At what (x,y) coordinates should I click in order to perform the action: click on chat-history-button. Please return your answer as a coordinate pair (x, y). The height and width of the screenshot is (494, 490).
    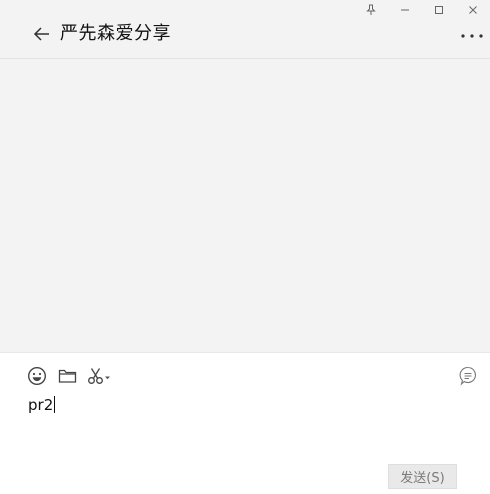
    Looking at the image, I should click on (468, 376).